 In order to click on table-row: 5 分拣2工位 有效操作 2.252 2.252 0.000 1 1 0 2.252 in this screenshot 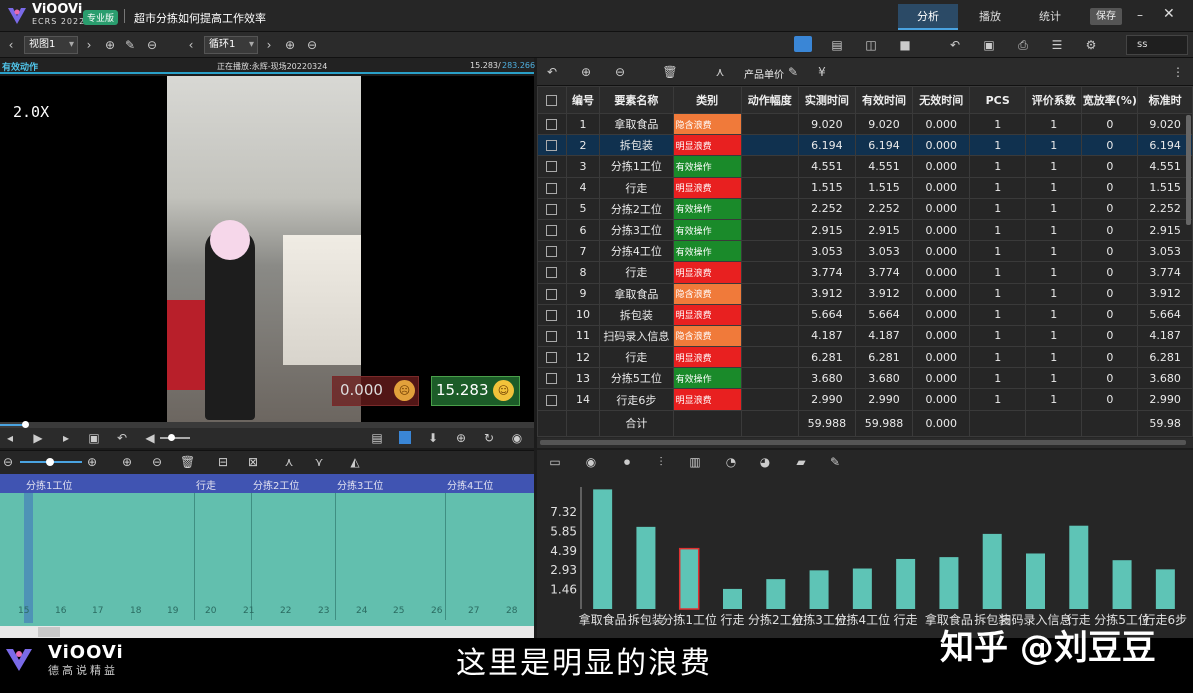, I will do `click(865, 208)`.